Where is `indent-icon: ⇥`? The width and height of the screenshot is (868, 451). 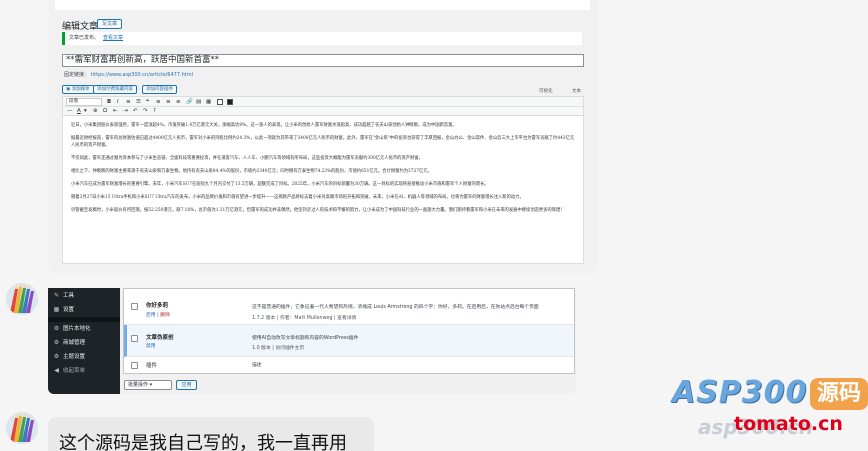 indent-icon: ⇥ is located at coordinates (125, 111).